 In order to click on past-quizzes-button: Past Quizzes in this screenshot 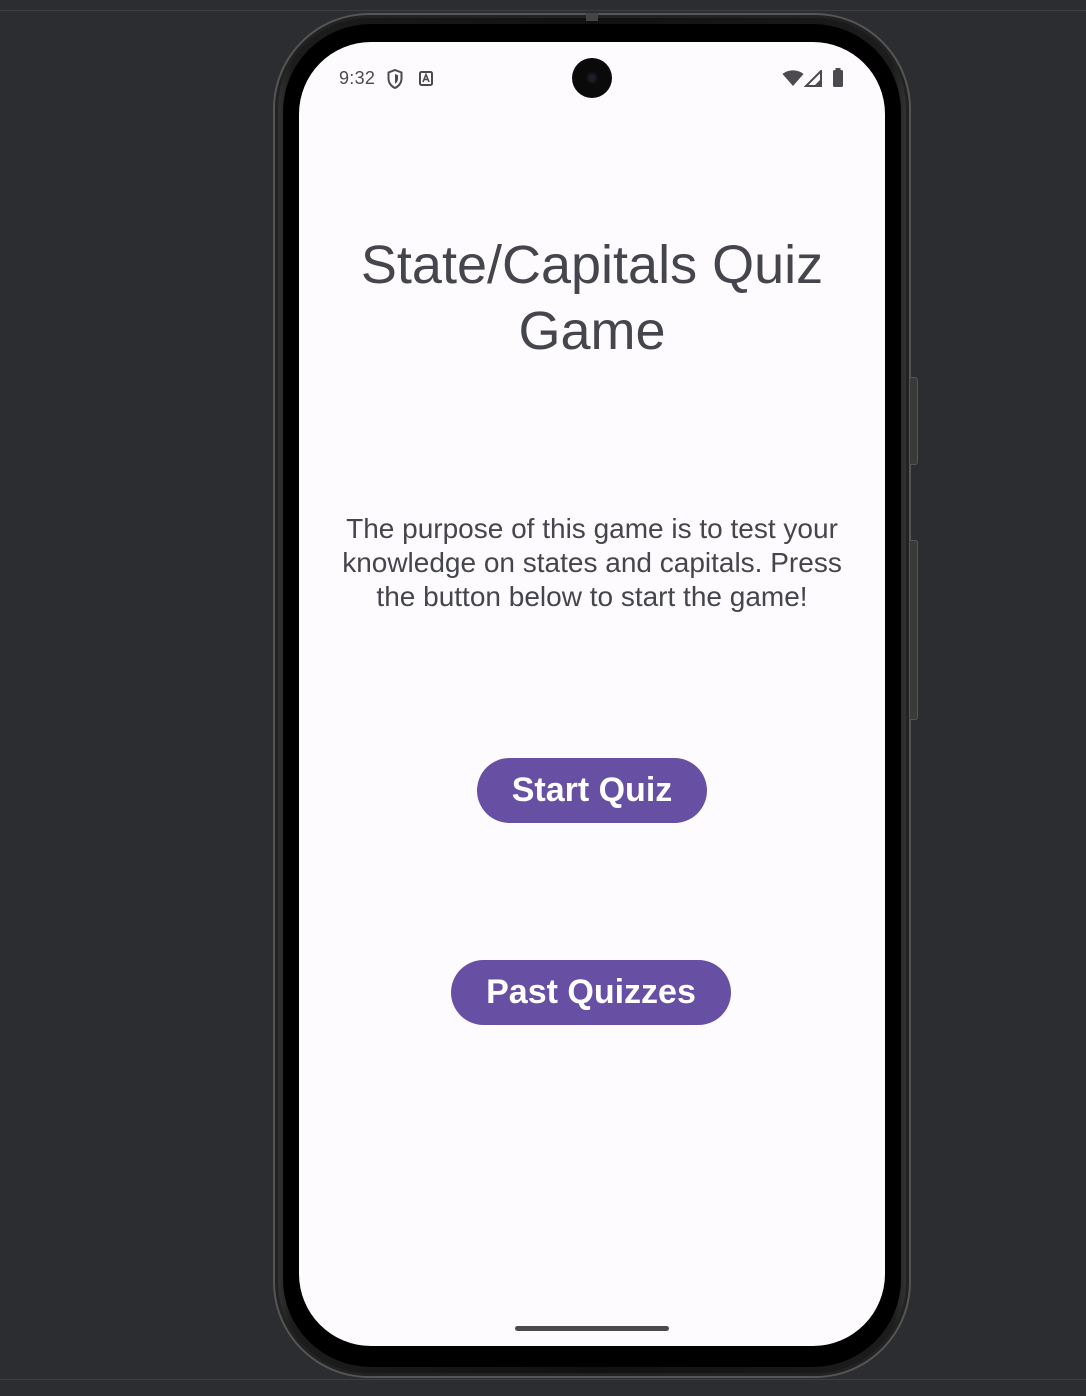, I will do `click(591, 992)`.